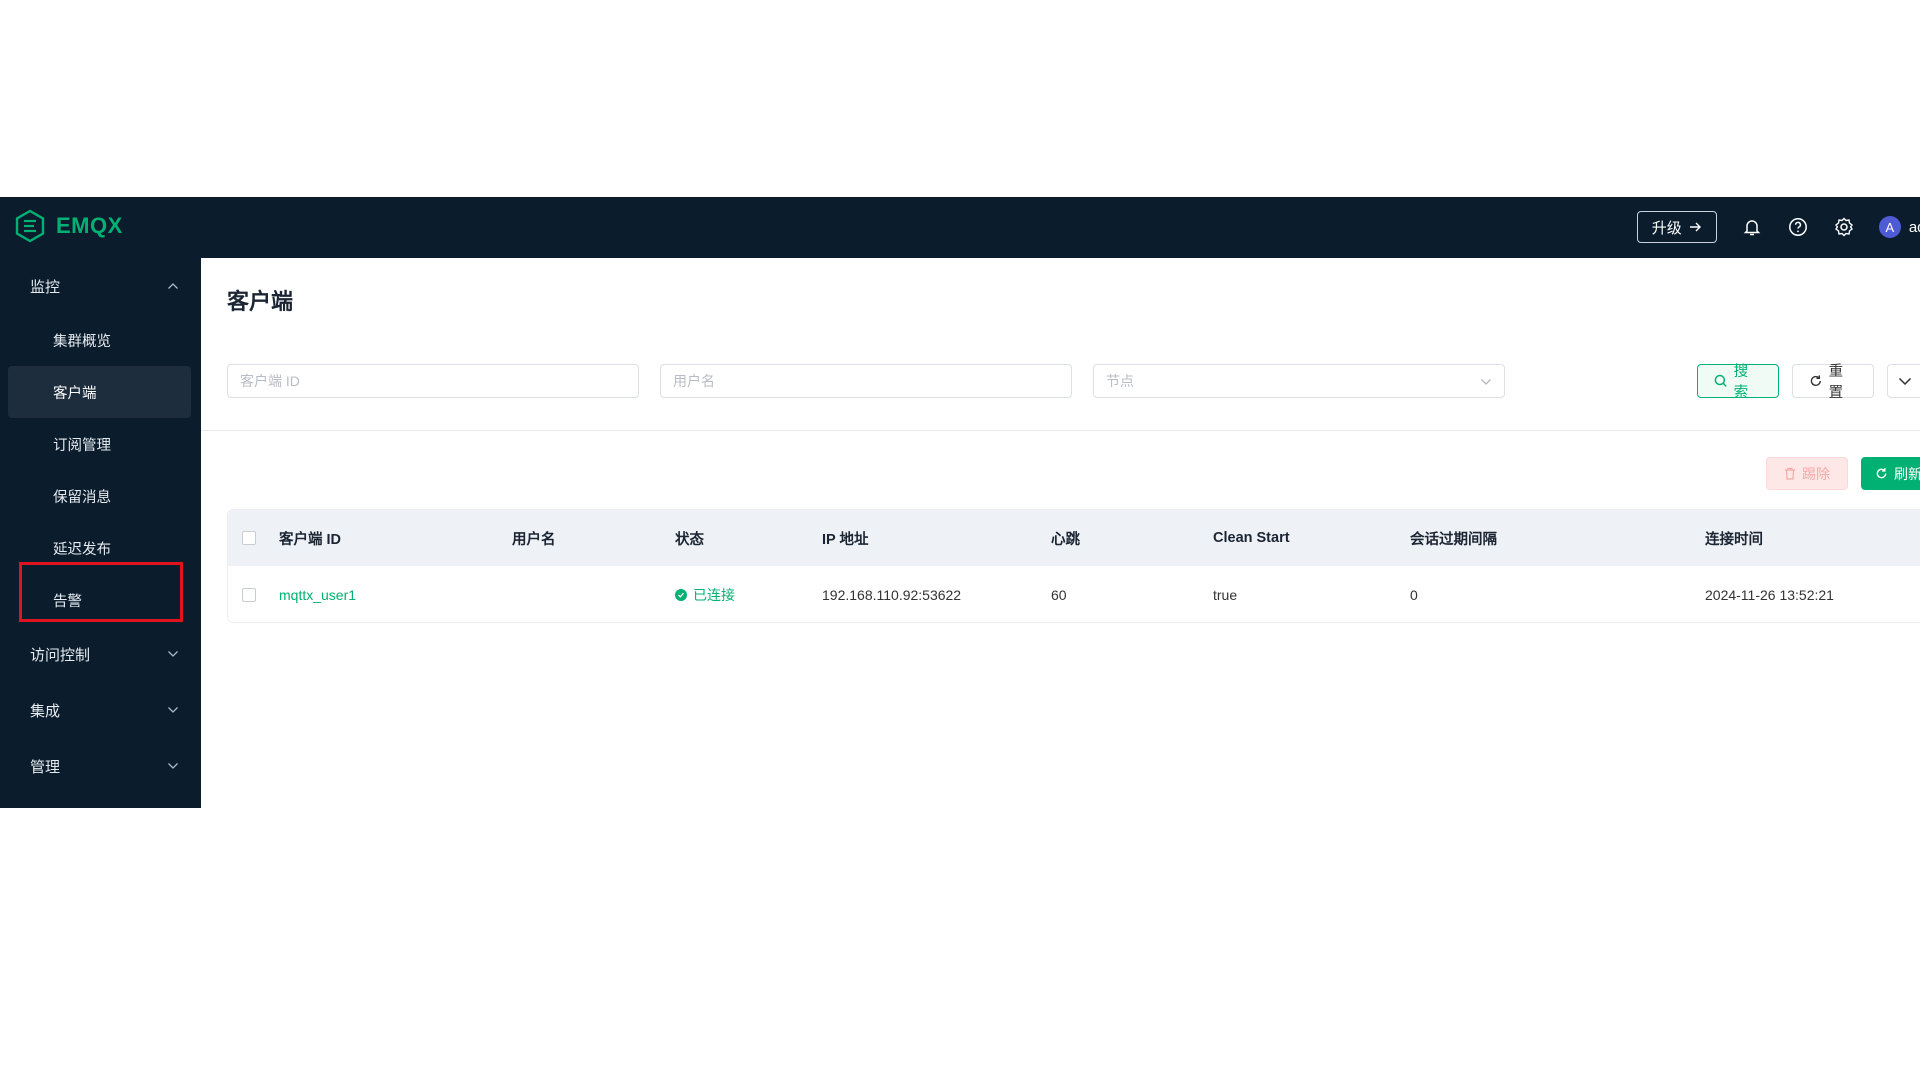 The height and width of the screenshot is (1080, 1920). I want to click on sidebar-item-cluster-overview: 集群概览, so click(100, 340).